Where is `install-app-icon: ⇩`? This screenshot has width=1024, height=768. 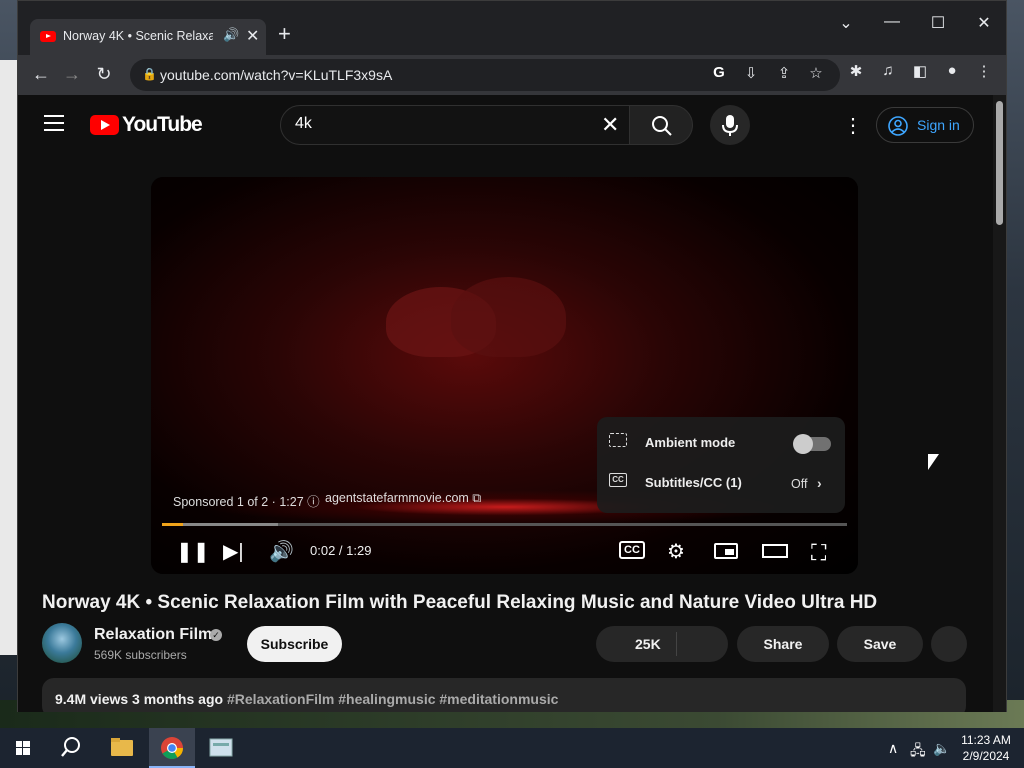 install-app-icon: ⇩ is located at coordinates (751, 73).